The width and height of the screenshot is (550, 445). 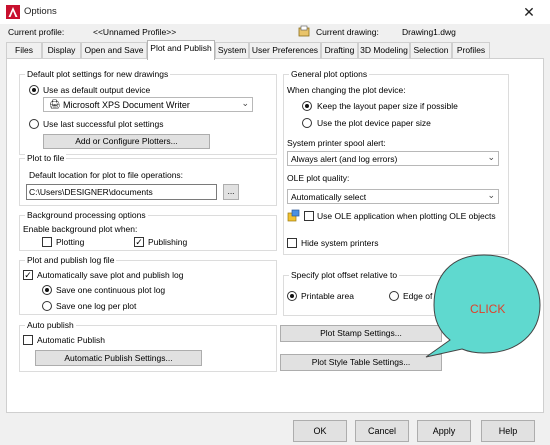 I want to click on plot-offset-title: Specify plot offset relative to, so click(x=344, y=275).